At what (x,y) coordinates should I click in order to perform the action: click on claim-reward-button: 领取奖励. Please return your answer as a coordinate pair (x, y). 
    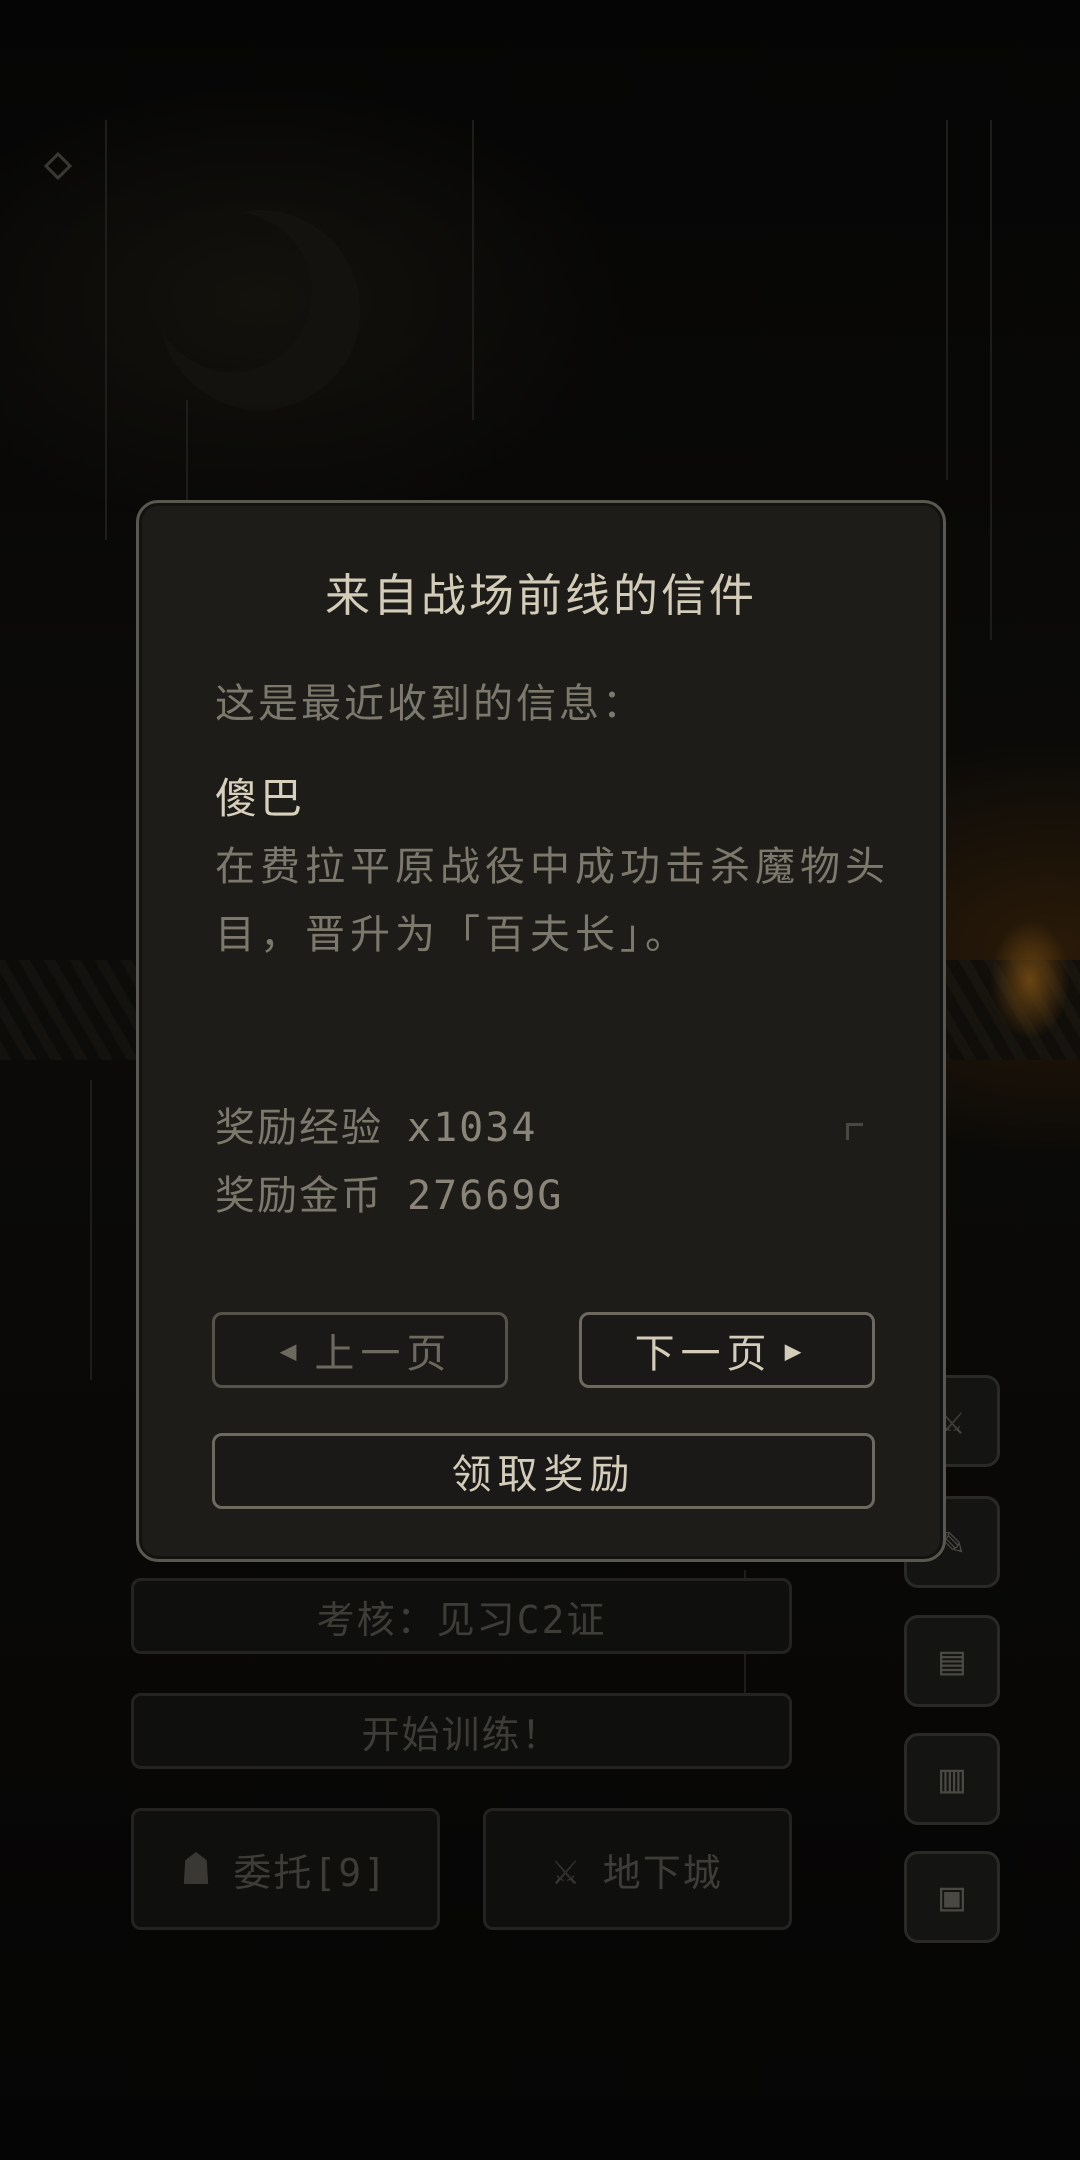
    Looking at the image, I should click on (543, 1471).